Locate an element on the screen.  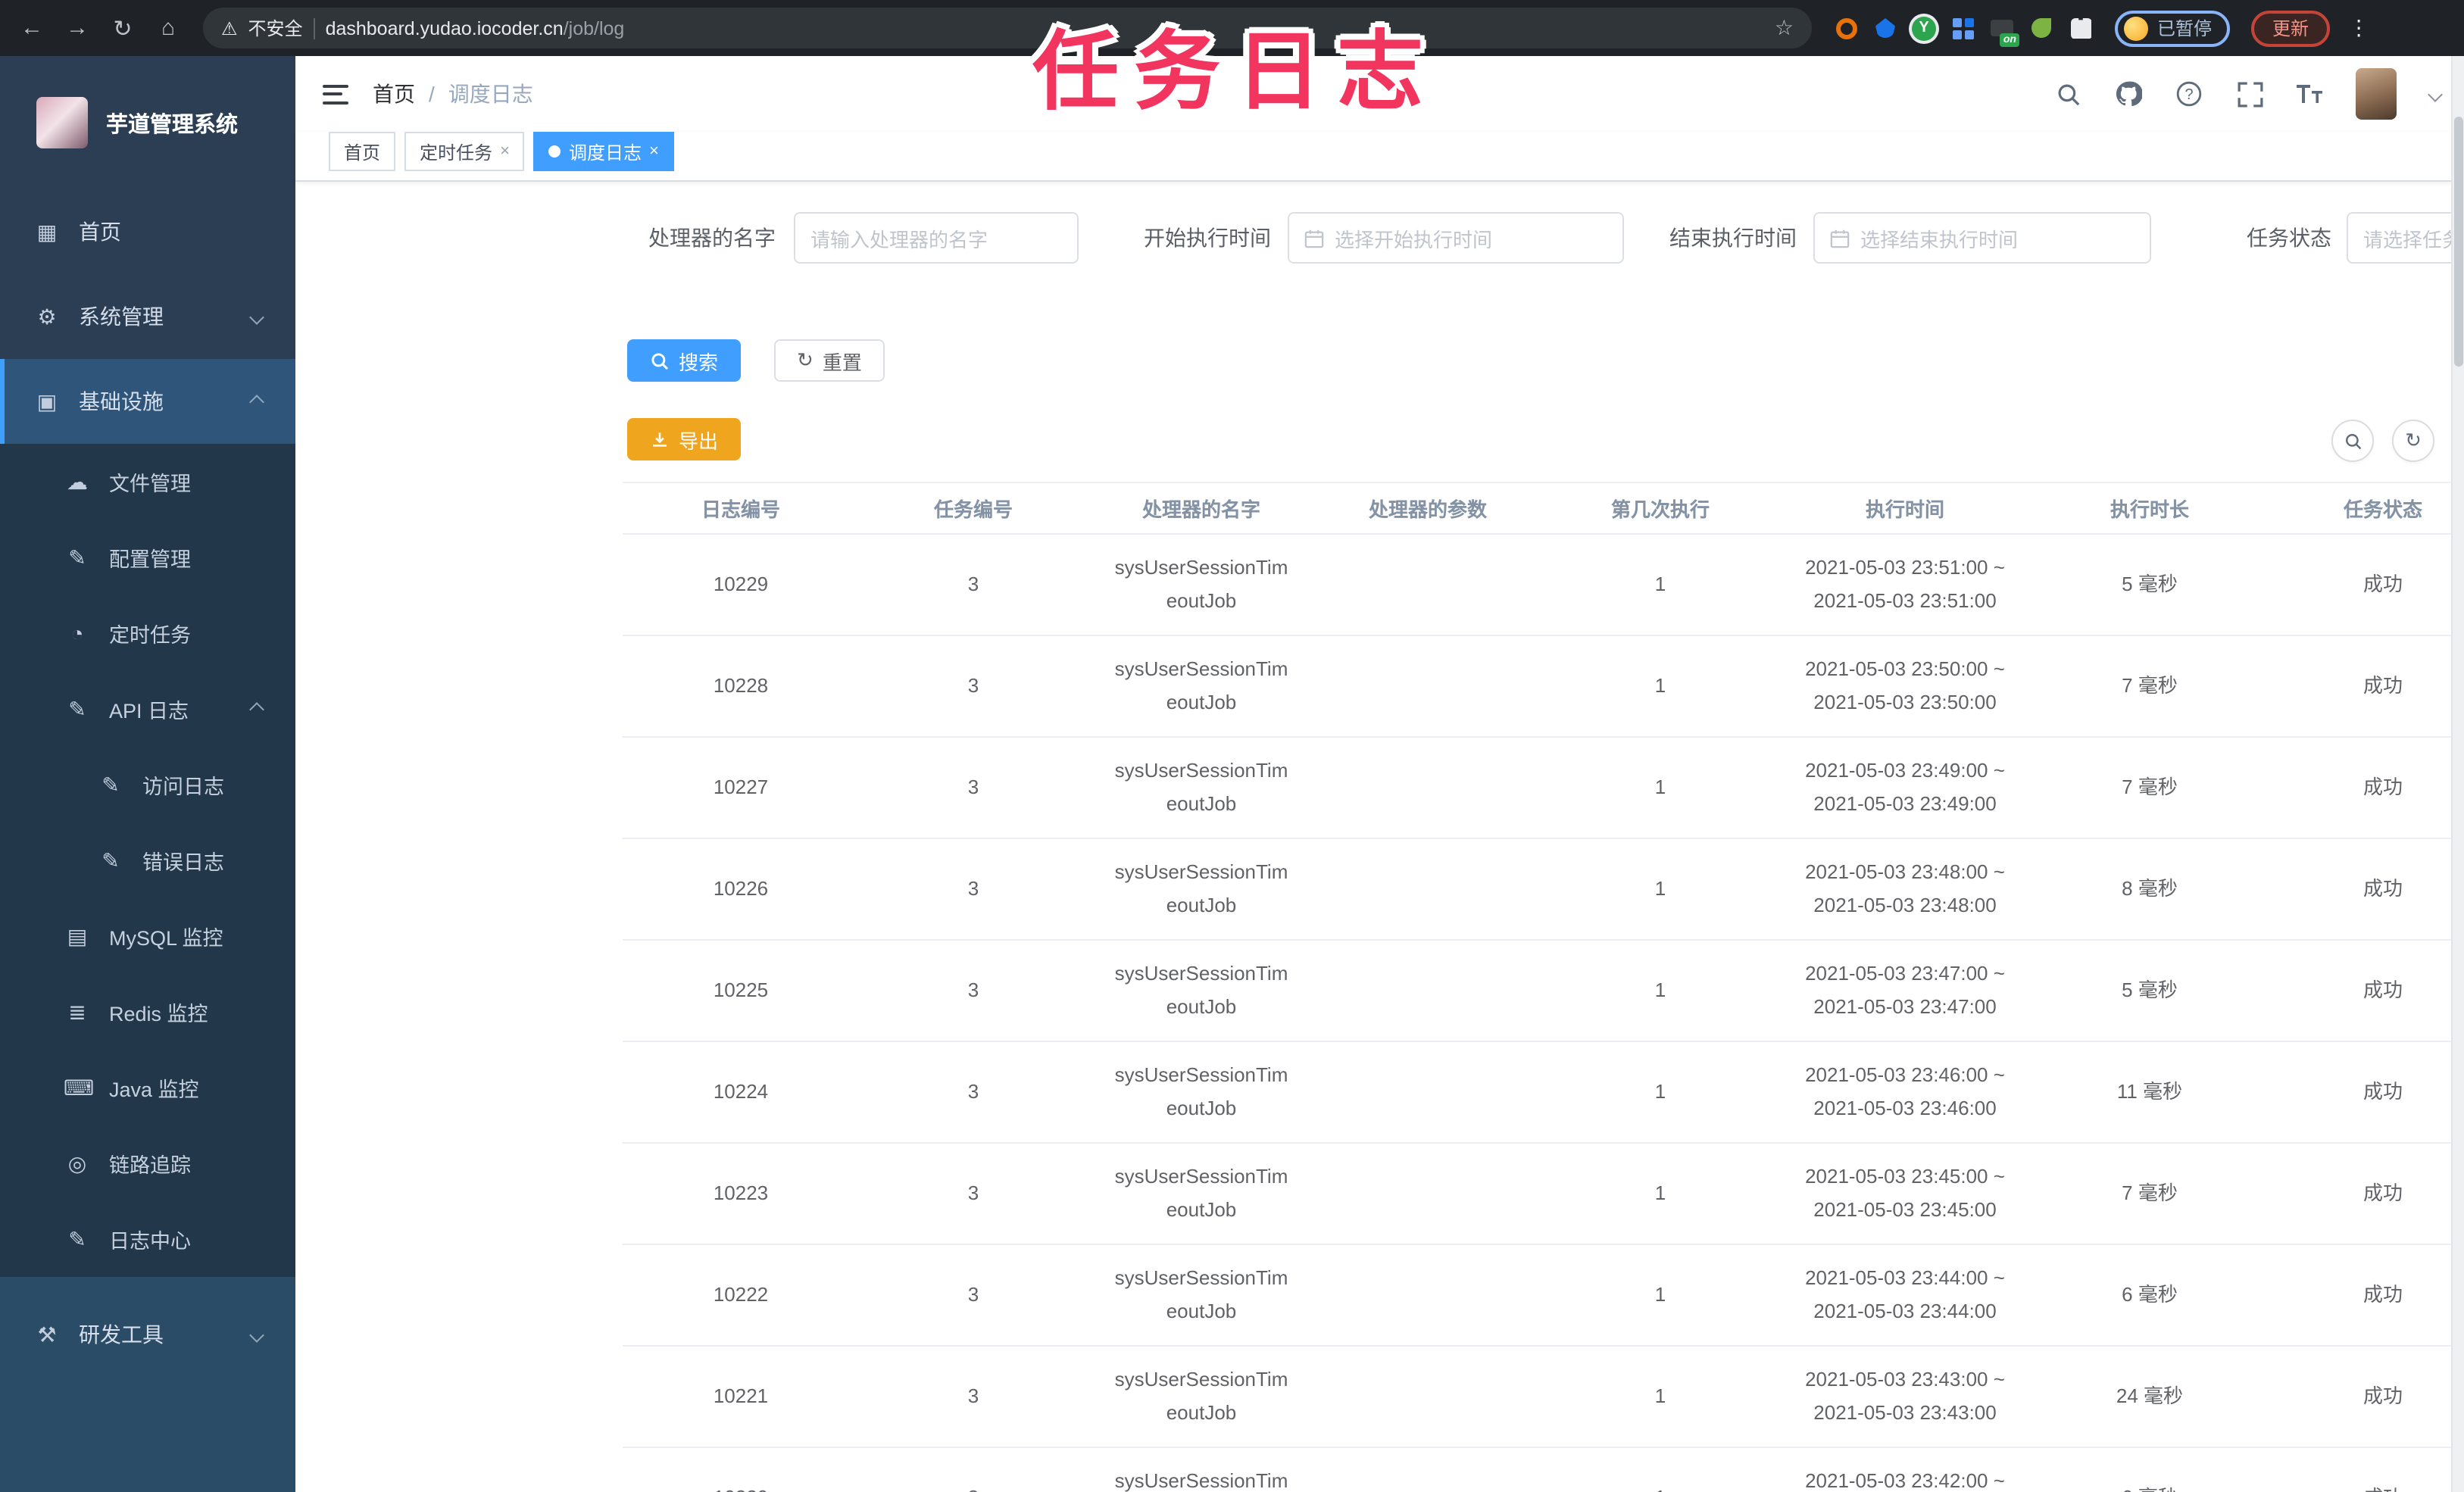
sidebar-item-研发工具: ⚒ 研发工具 is located at coordinates (147, 1334).